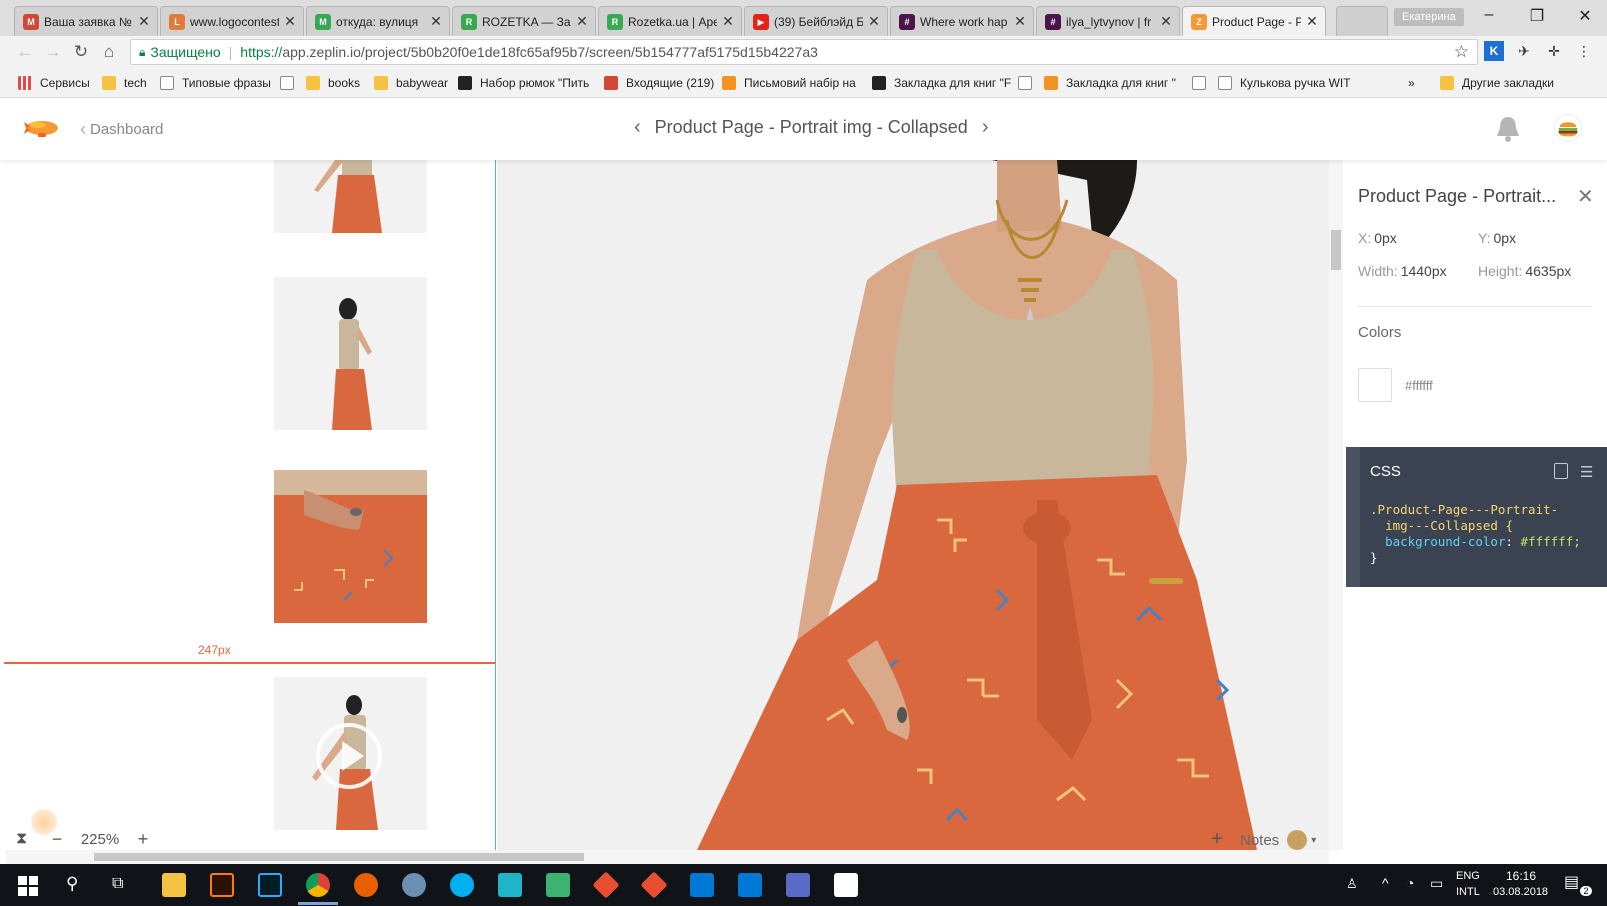 The image size is (1607, 906). I want to click on bookmark-item: tech, so click(124, 83).